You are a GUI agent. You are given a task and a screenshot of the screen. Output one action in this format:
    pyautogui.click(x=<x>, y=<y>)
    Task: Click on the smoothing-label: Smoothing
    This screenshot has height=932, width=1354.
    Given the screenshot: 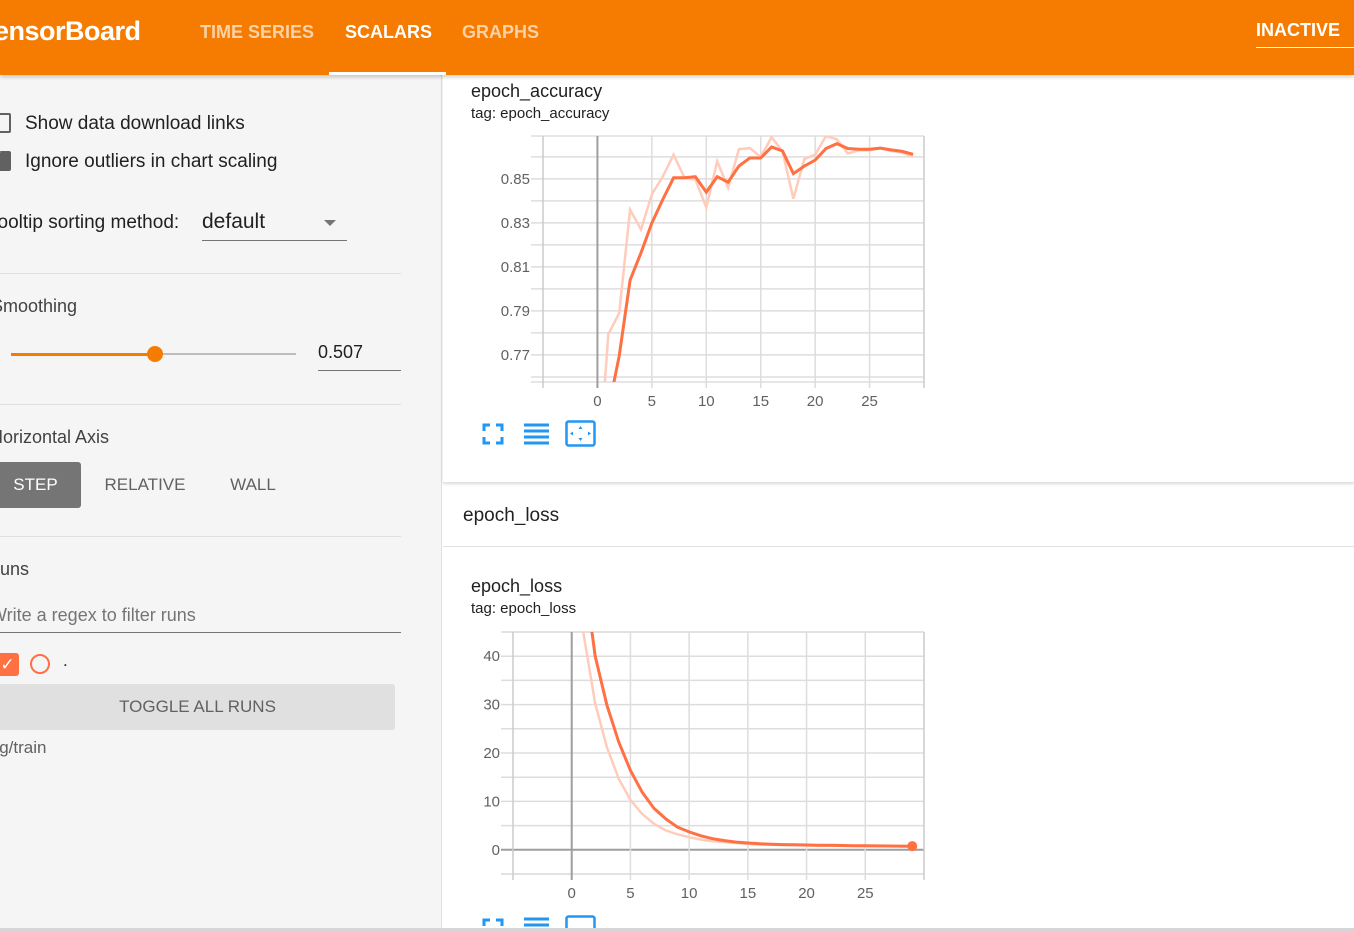 What is the action you would take?
    pyautogui.click(x=39, y=306)
    